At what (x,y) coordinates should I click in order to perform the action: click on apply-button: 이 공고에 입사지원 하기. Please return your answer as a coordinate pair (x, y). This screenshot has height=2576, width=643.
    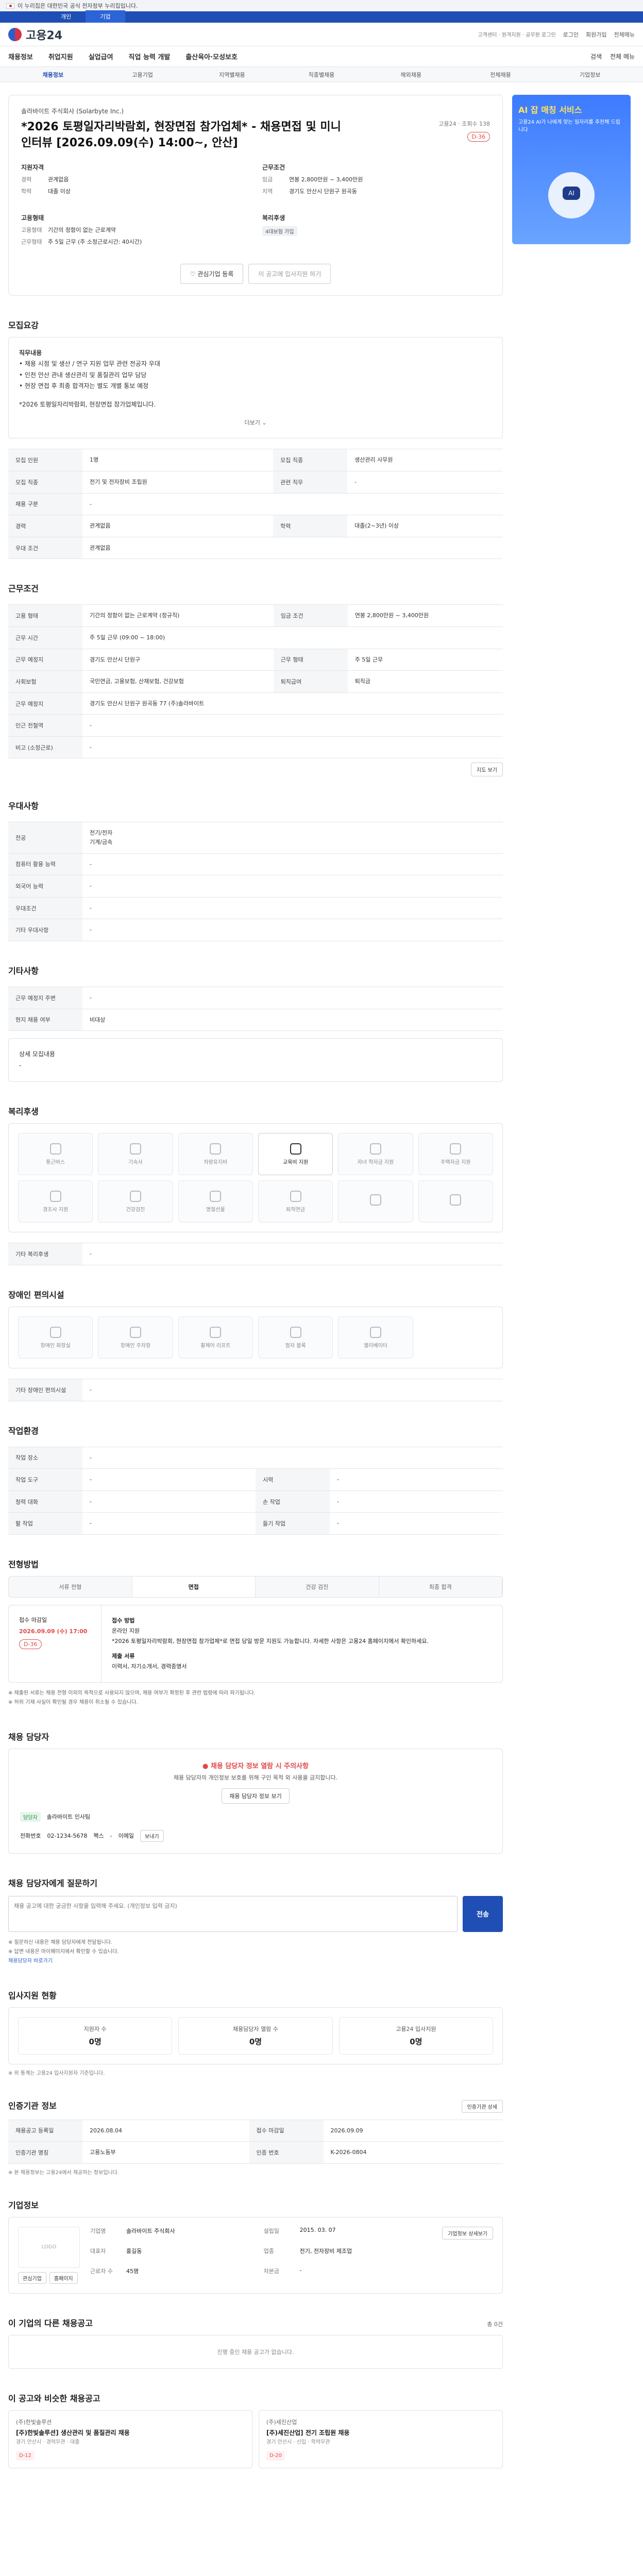
    Looking at the image, I should click on (289, 273).